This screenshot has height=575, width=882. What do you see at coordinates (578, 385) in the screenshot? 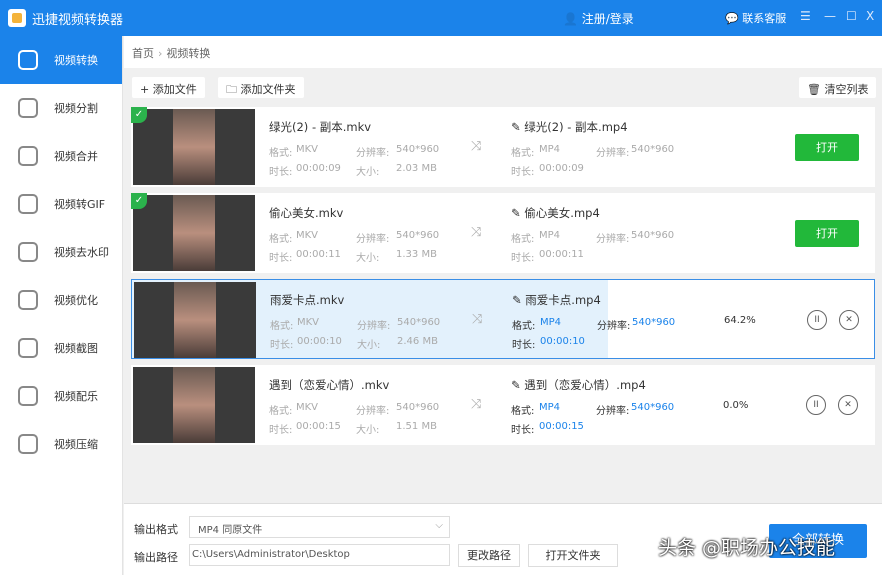
I see `output-file-name: ✎ 遇到（恋爱心情）.mp4` at bounding box center [578, 385].